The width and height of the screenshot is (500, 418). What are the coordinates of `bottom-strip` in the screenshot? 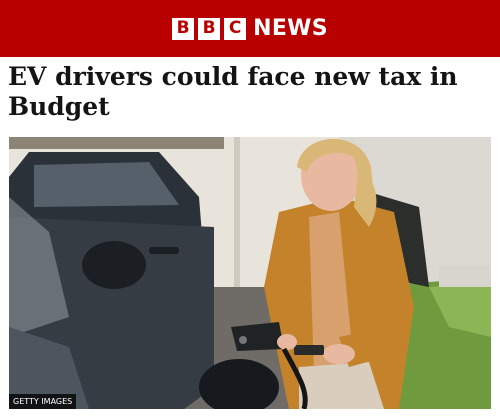 It's located at (250, 413).